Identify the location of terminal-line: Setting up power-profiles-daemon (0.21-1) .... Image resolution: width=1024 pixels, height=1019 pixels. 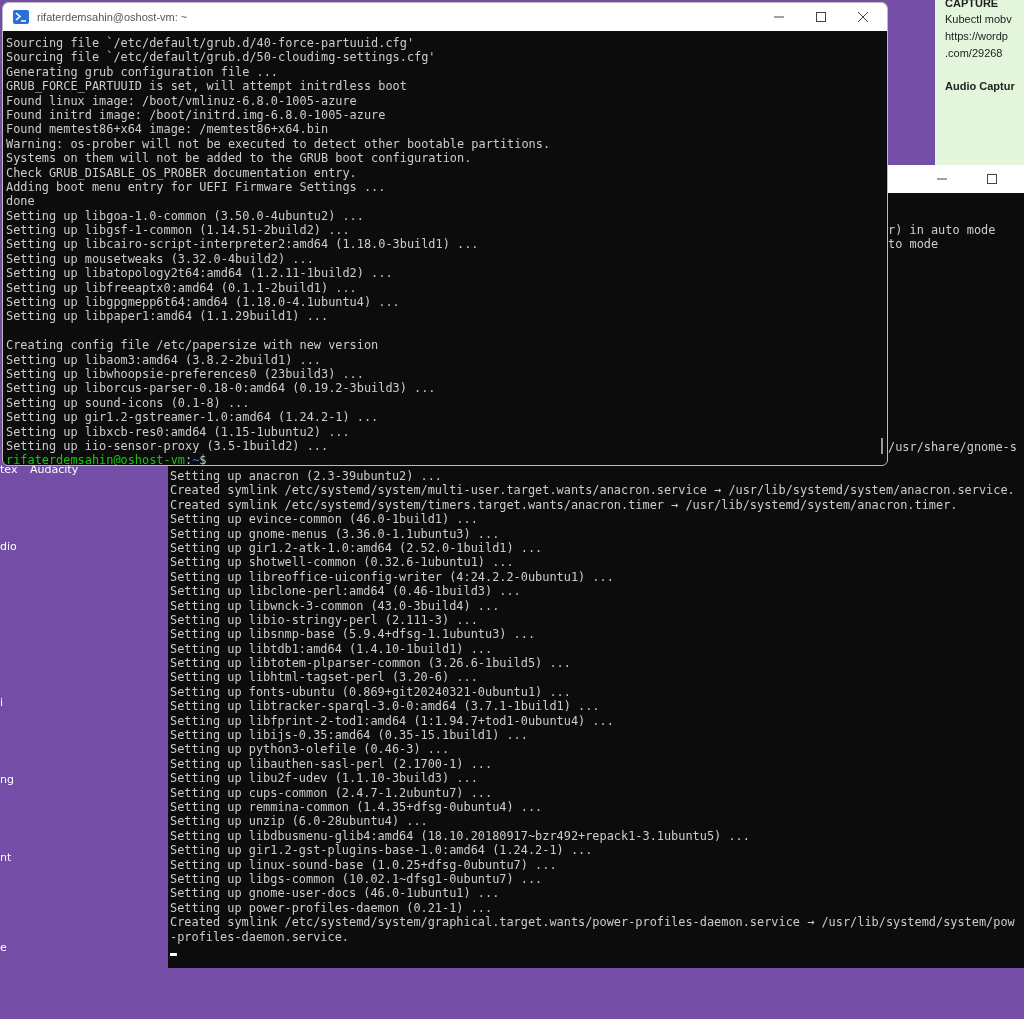
(331, 908).